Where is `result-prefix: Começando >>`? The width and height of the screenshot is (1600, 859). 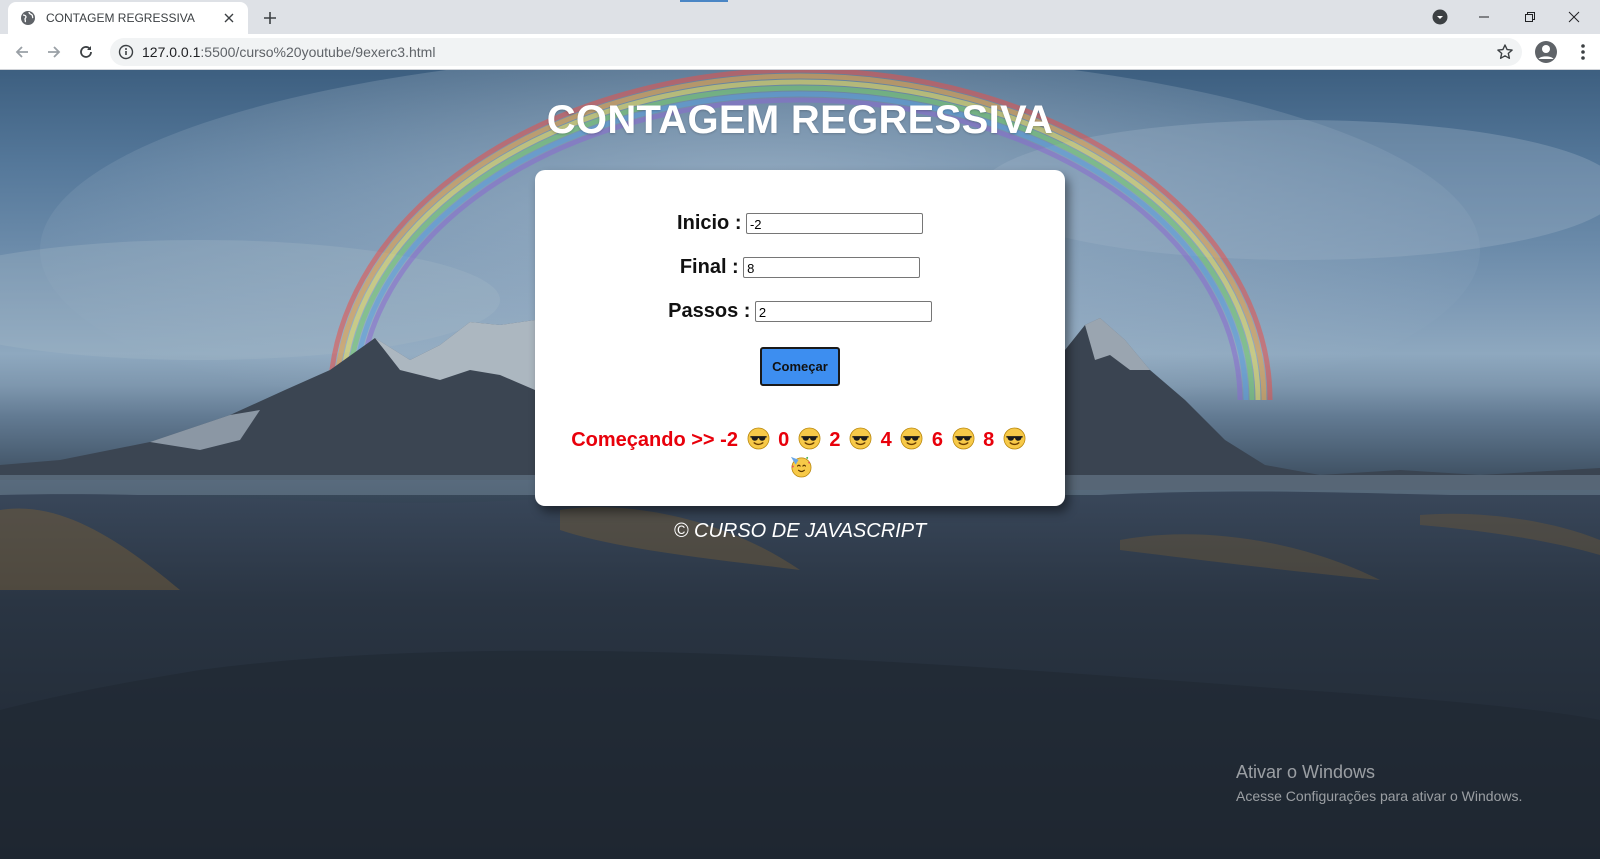 result-prefix: Começando >> is located at coordinates (643, 440).